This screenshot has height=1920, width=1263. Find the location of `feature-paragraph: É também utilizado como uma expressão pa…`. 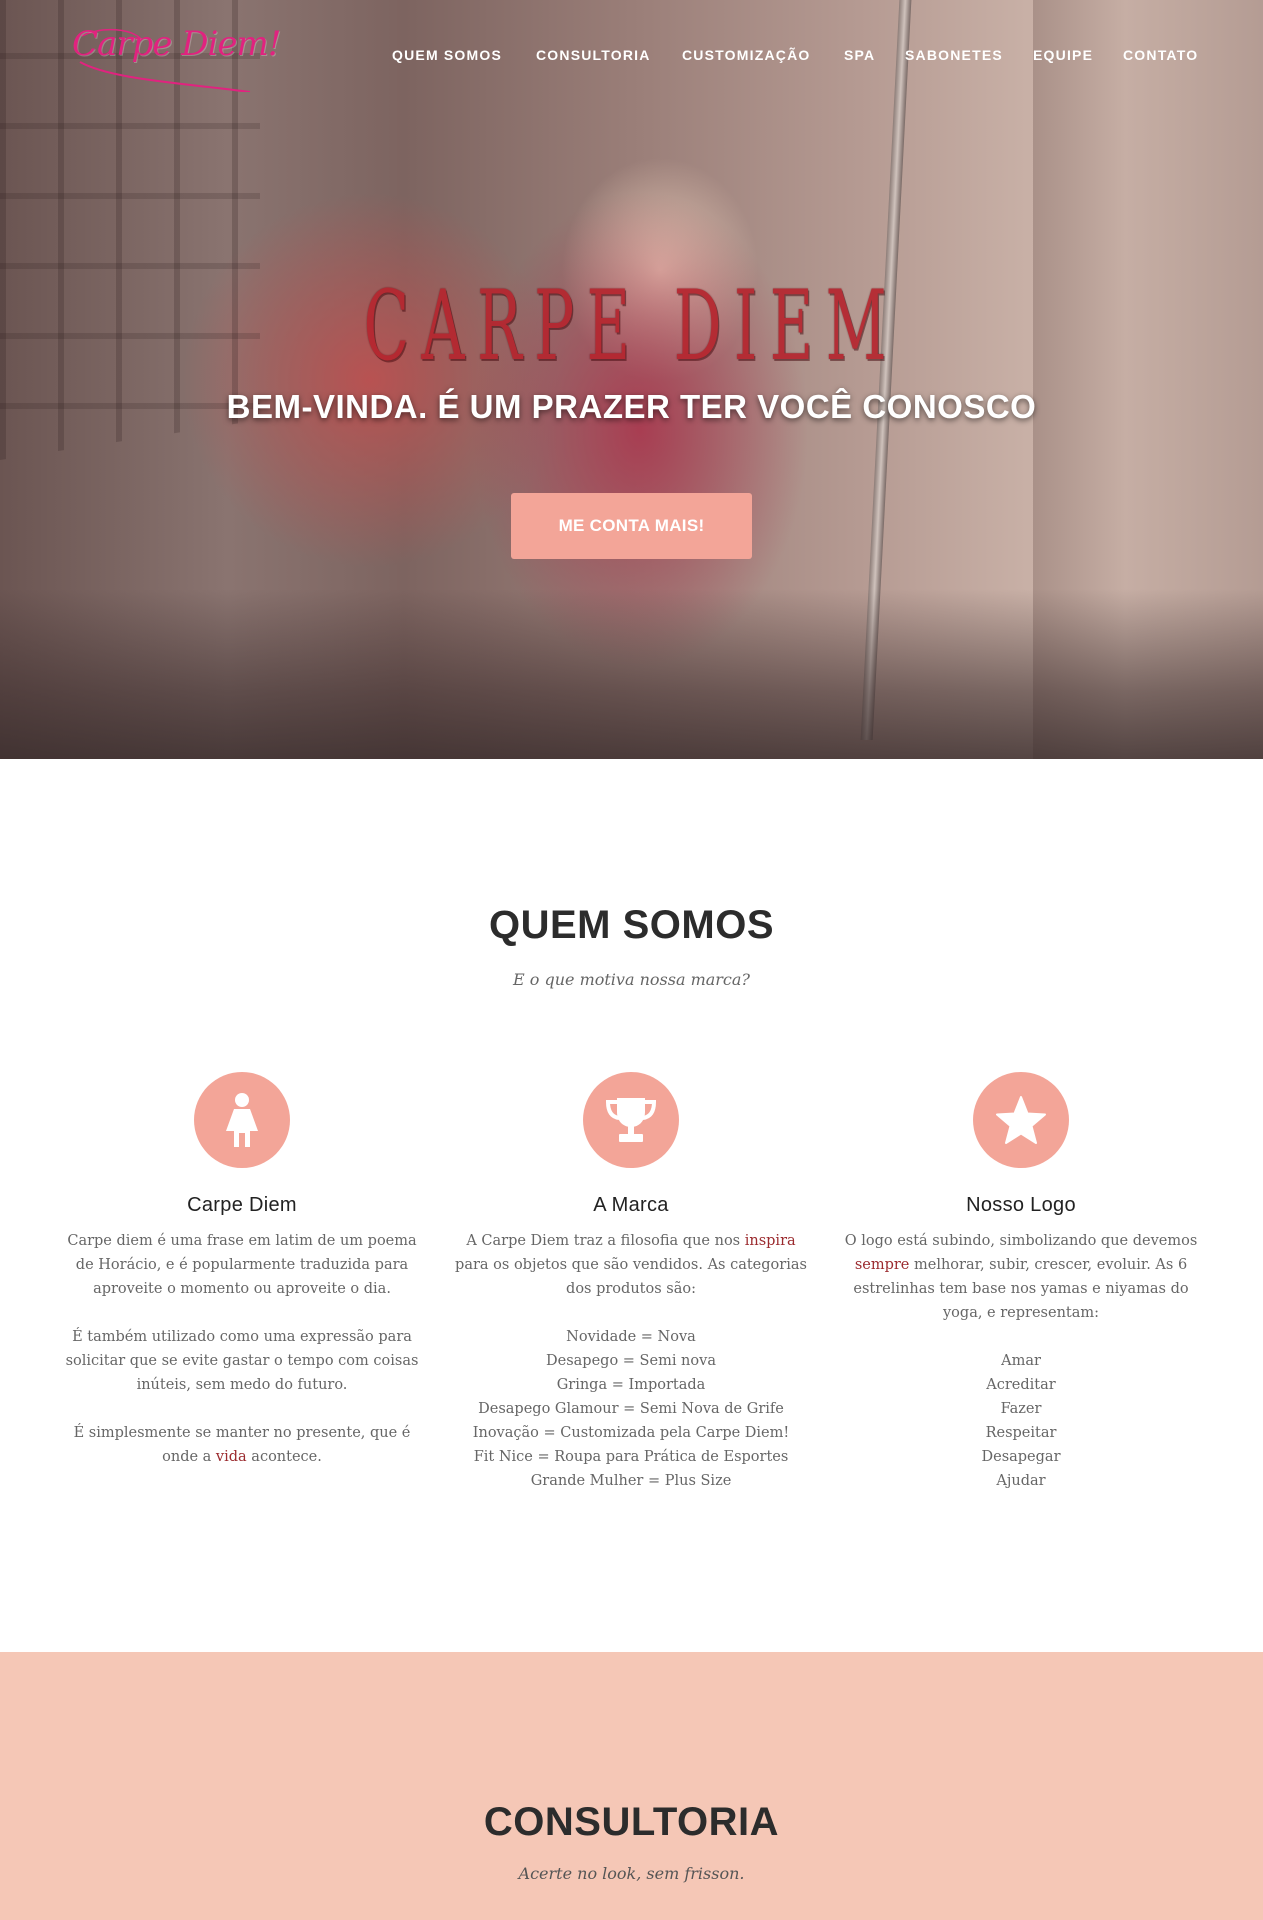

feature-paragraph: É também utilizado como uma expressão pa… is located at coordinates (242, 1361).